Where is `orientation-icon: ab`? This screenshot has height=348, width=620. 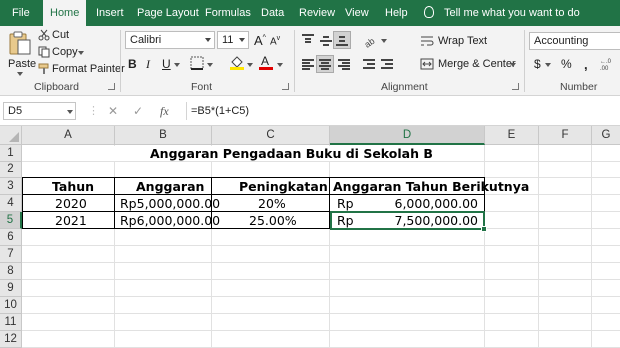 orientation-icon: ab is located at coordinates (370, 40).